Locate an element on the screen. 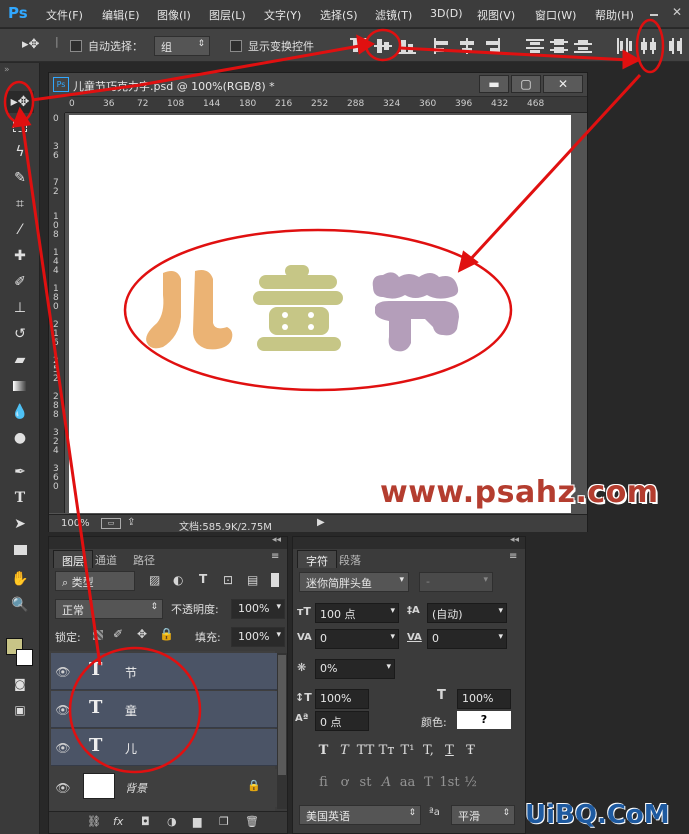 The image size is (689, 834). watermark-text: www.psahz.com is located at coordinates (519, 492).